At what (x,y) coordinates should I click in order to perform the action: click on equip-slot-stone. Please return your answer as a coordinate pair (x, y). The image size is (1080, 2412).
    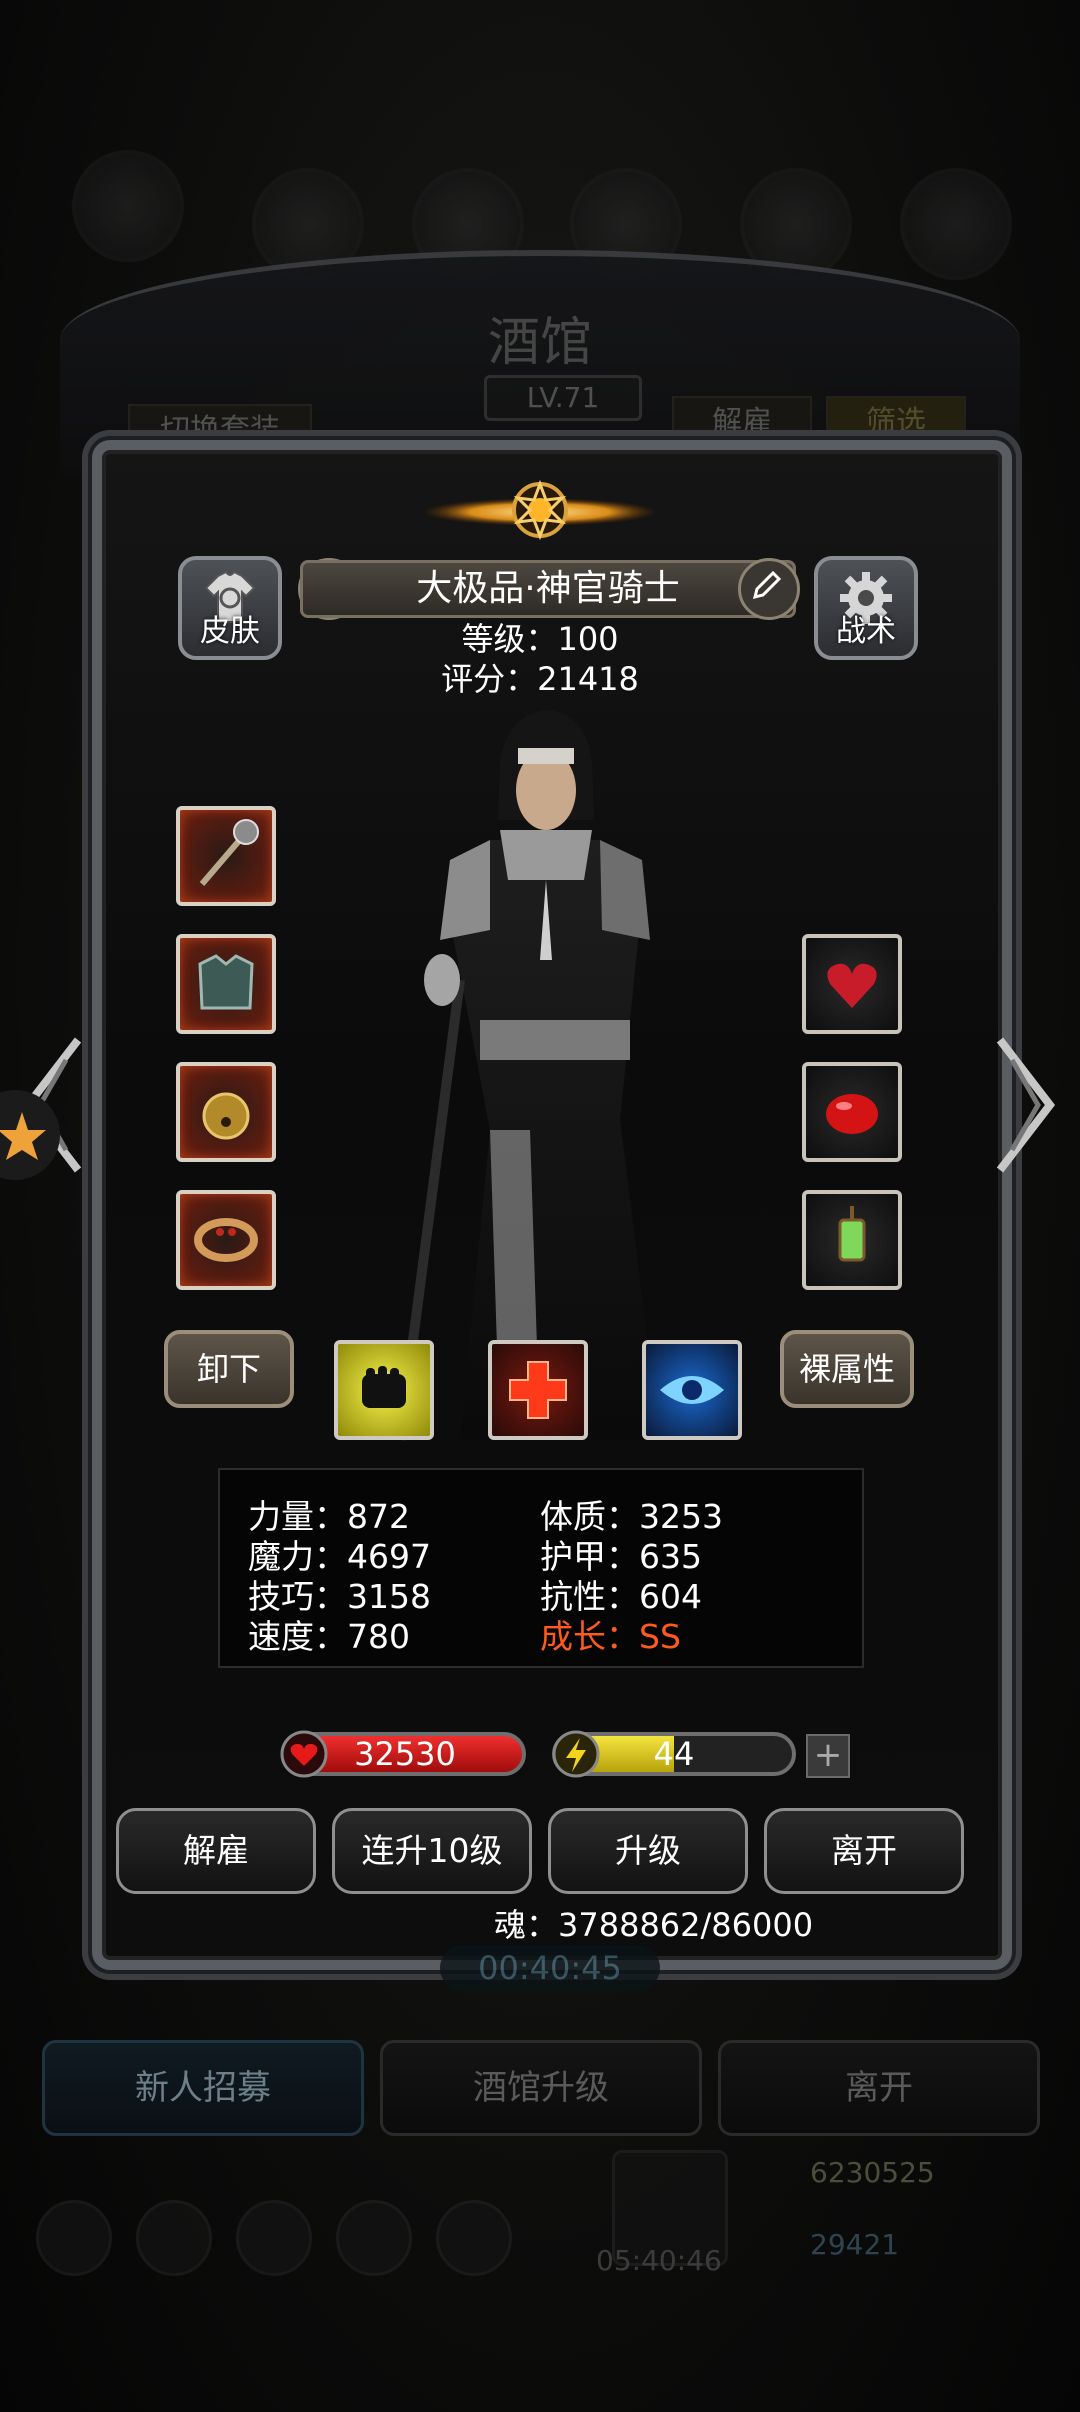
    Looking at the image, I should click on (852, 1112).